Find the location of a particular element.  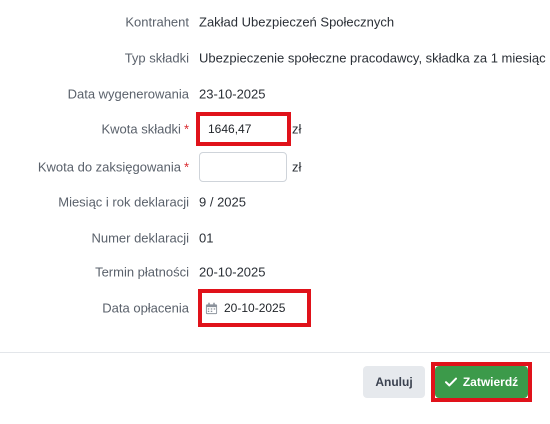

contribution-amount-label: Kwota składki * is located at coordinates (145, 129).